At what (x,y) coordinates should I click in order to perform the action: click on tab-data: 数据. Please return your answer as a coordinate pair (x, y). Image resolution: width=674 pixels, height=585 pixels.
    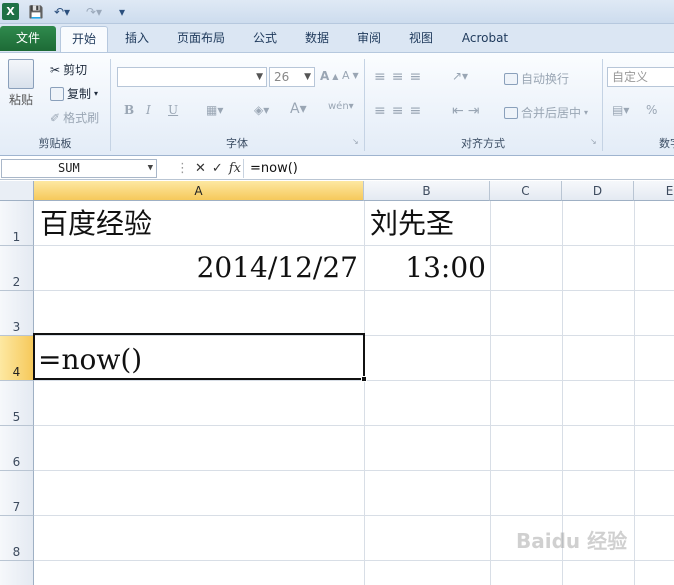
    Looking at the image, I should click on (317, 39).